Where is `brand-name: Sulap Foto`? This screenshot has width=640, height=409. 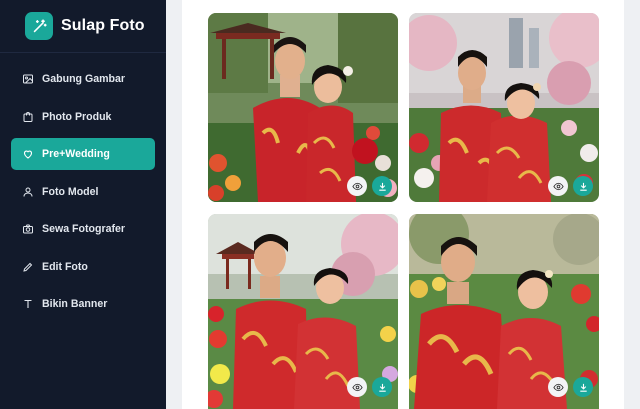
brand-name: Sulap Foto is located at coordinates (103, 25).